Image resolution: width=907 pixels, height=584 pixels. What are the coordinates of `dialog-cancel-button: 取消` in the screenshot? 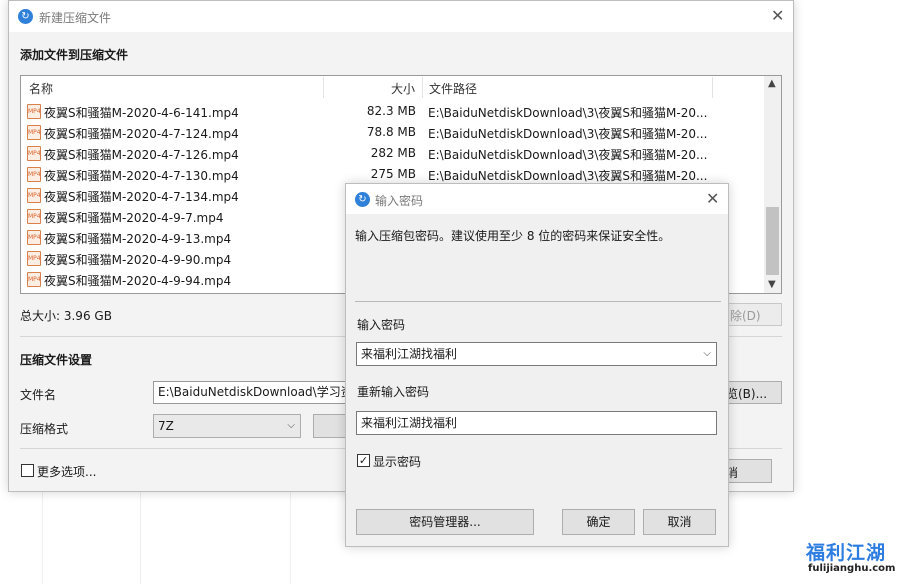 It's located at (679, 522).